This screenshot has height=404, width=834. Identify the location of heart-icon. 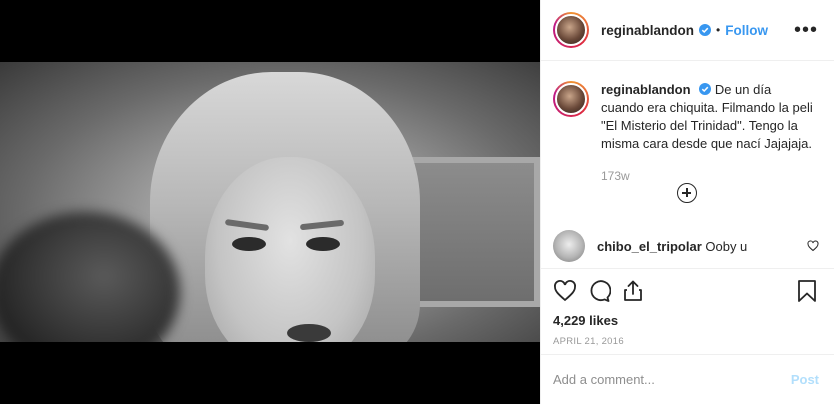
(565, 291).